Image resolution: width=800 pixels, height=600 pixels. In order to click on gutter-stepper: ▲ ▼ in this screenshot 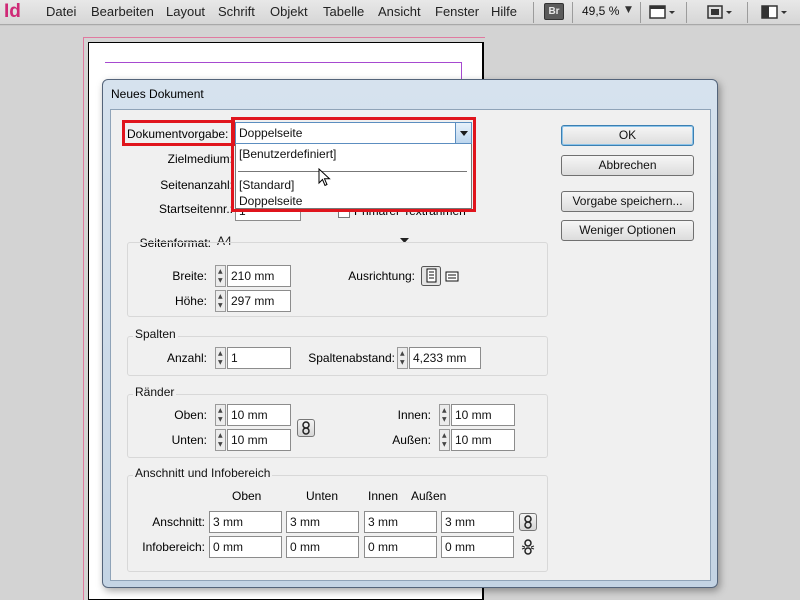, I will do `click(402, 358)`.